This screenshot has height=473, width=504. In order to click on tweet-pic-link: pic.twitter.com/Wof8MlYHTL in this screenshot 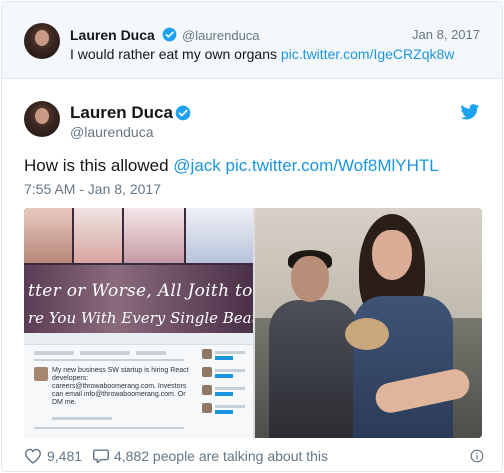, I will do `click(332, 165)`.